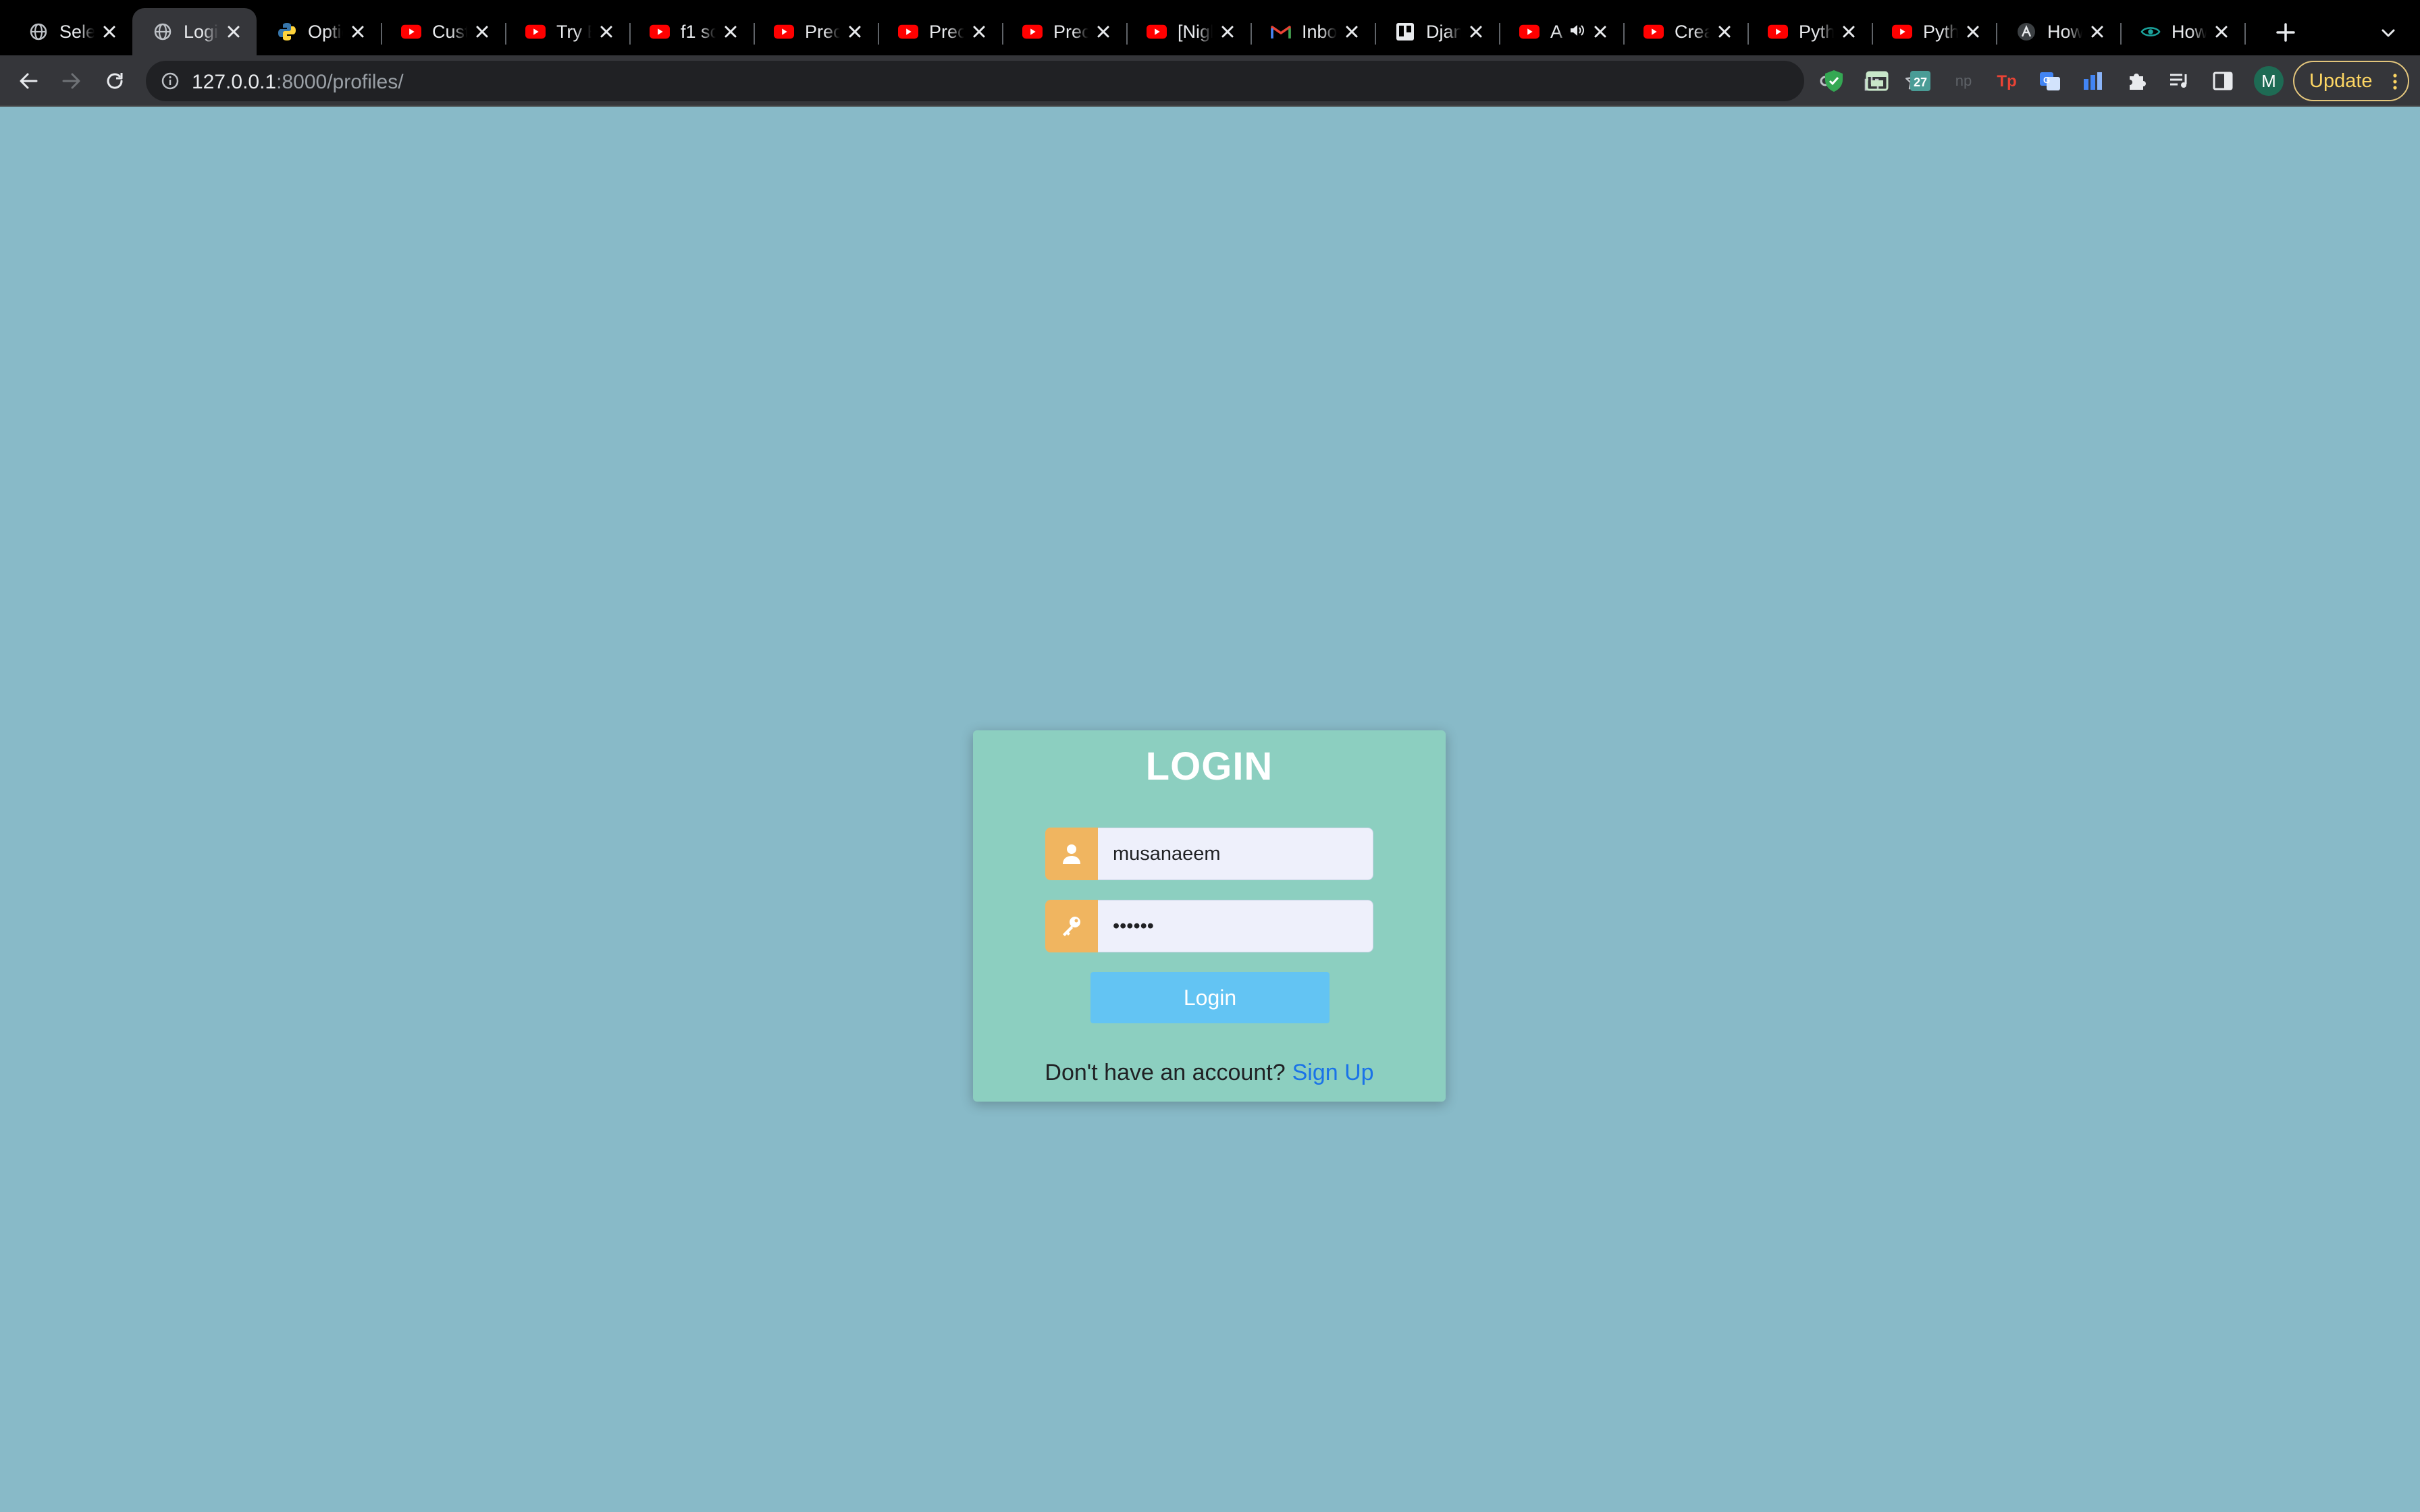  I want to click on password-addon, so click(1071, 926).